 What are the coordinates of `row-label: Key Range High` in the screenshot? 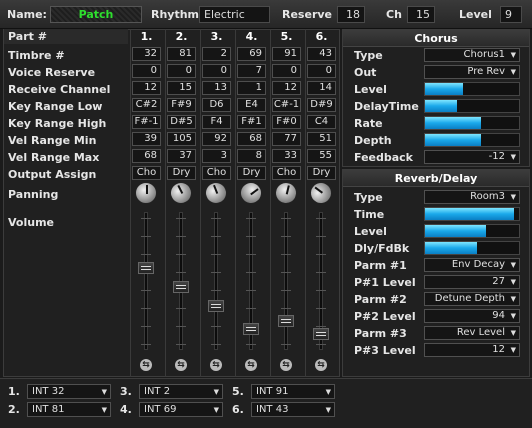 It's located at (57, 123).